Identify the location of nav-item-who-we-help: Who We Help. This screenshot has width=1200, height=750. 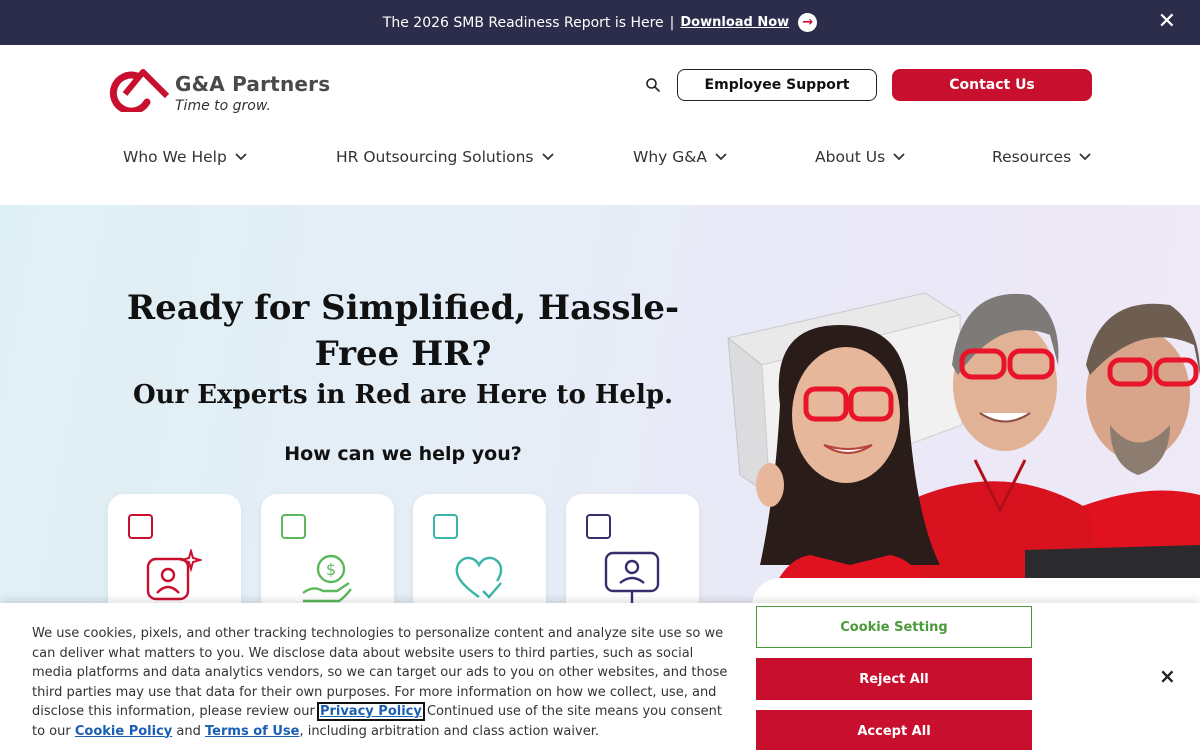
(185, 157).